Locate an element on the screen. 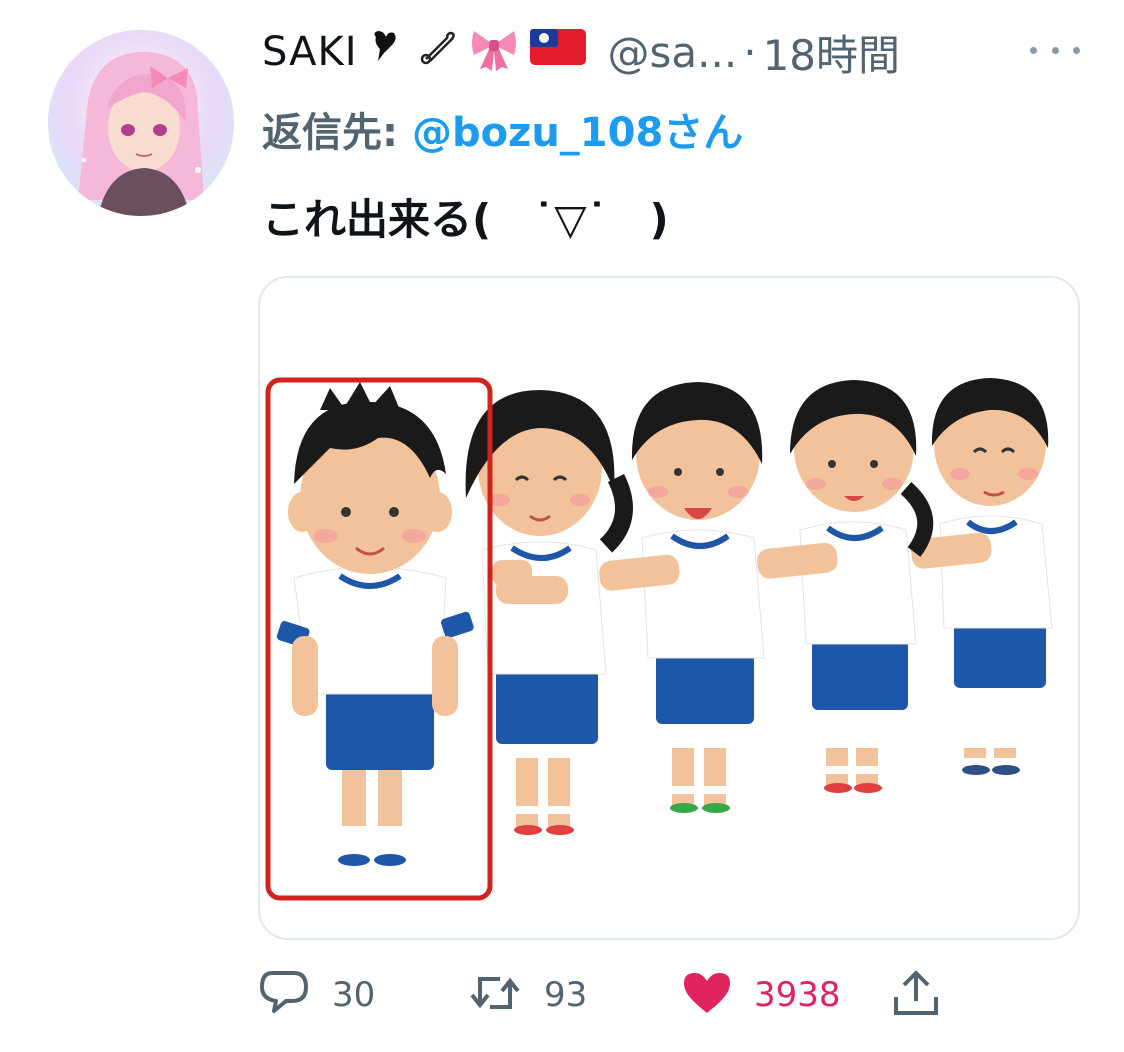 This screenshot has width=1124, height=1052. avatar is located at coordinates (141, 123).